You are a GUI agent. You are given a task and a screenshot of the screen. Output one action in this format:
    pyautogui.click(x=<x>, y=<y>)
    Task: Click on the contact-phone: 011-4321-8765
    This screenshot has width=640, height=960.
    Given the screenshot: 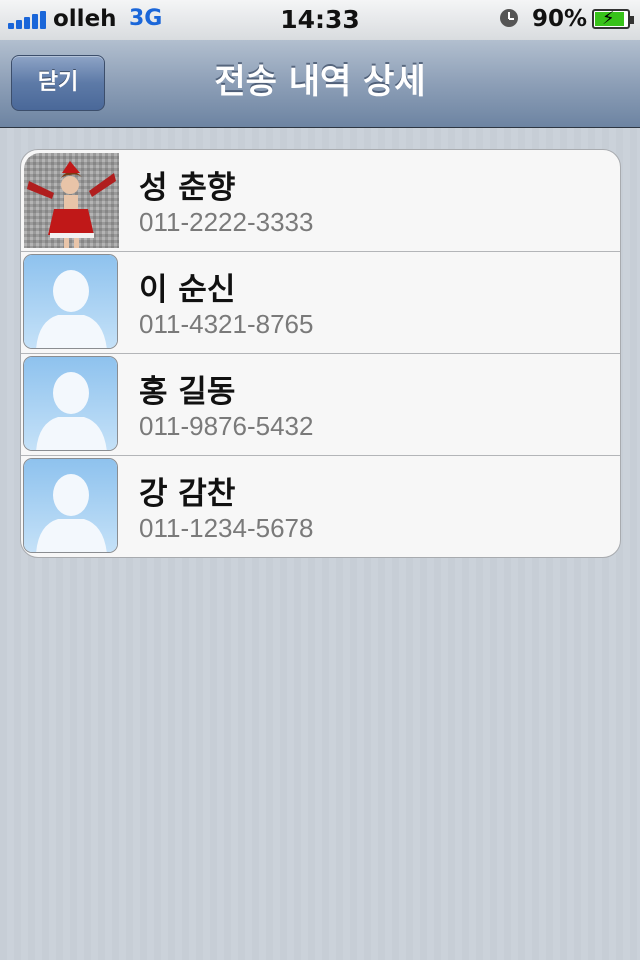 What is the action you would take?
    pyautogui.click(x=226, y=324)
    